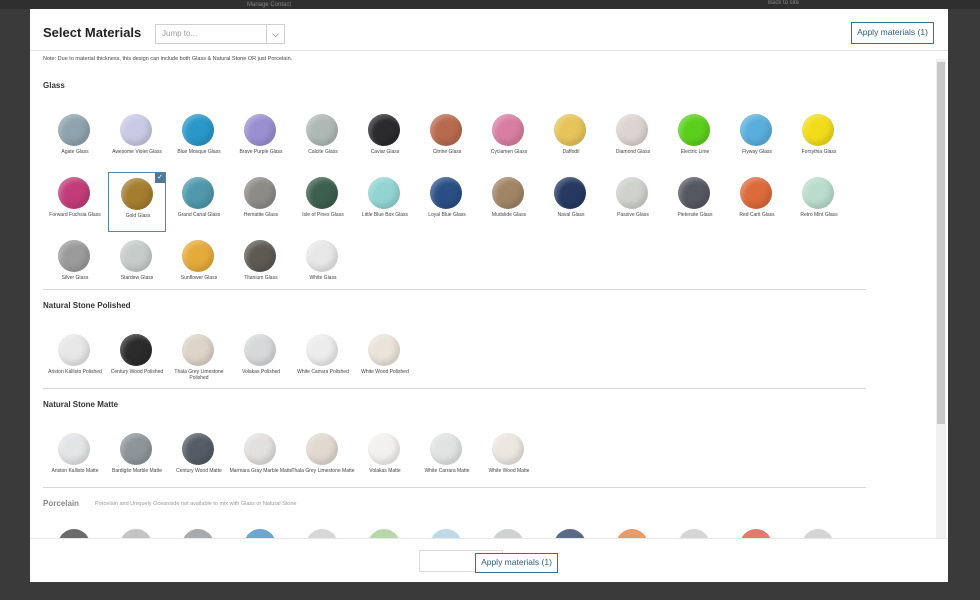 Image resolution: width=980 pixels, height=600 pixels. I want to click on swatch-white-carrara-polished: White Carrara Polished, so click(323, 359).